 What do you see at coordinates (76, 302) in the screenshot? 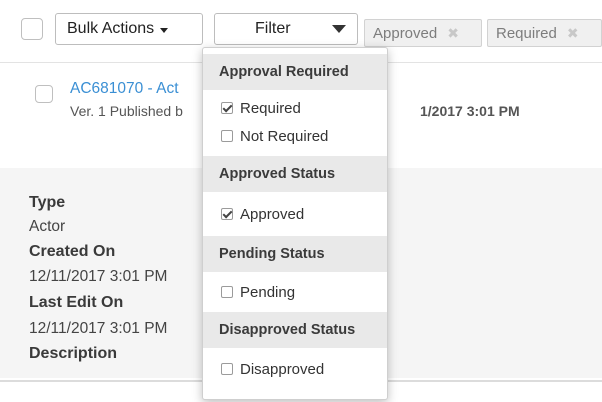
I see `last-edit-label: Last Edit On` at bounding box center [76, 302].